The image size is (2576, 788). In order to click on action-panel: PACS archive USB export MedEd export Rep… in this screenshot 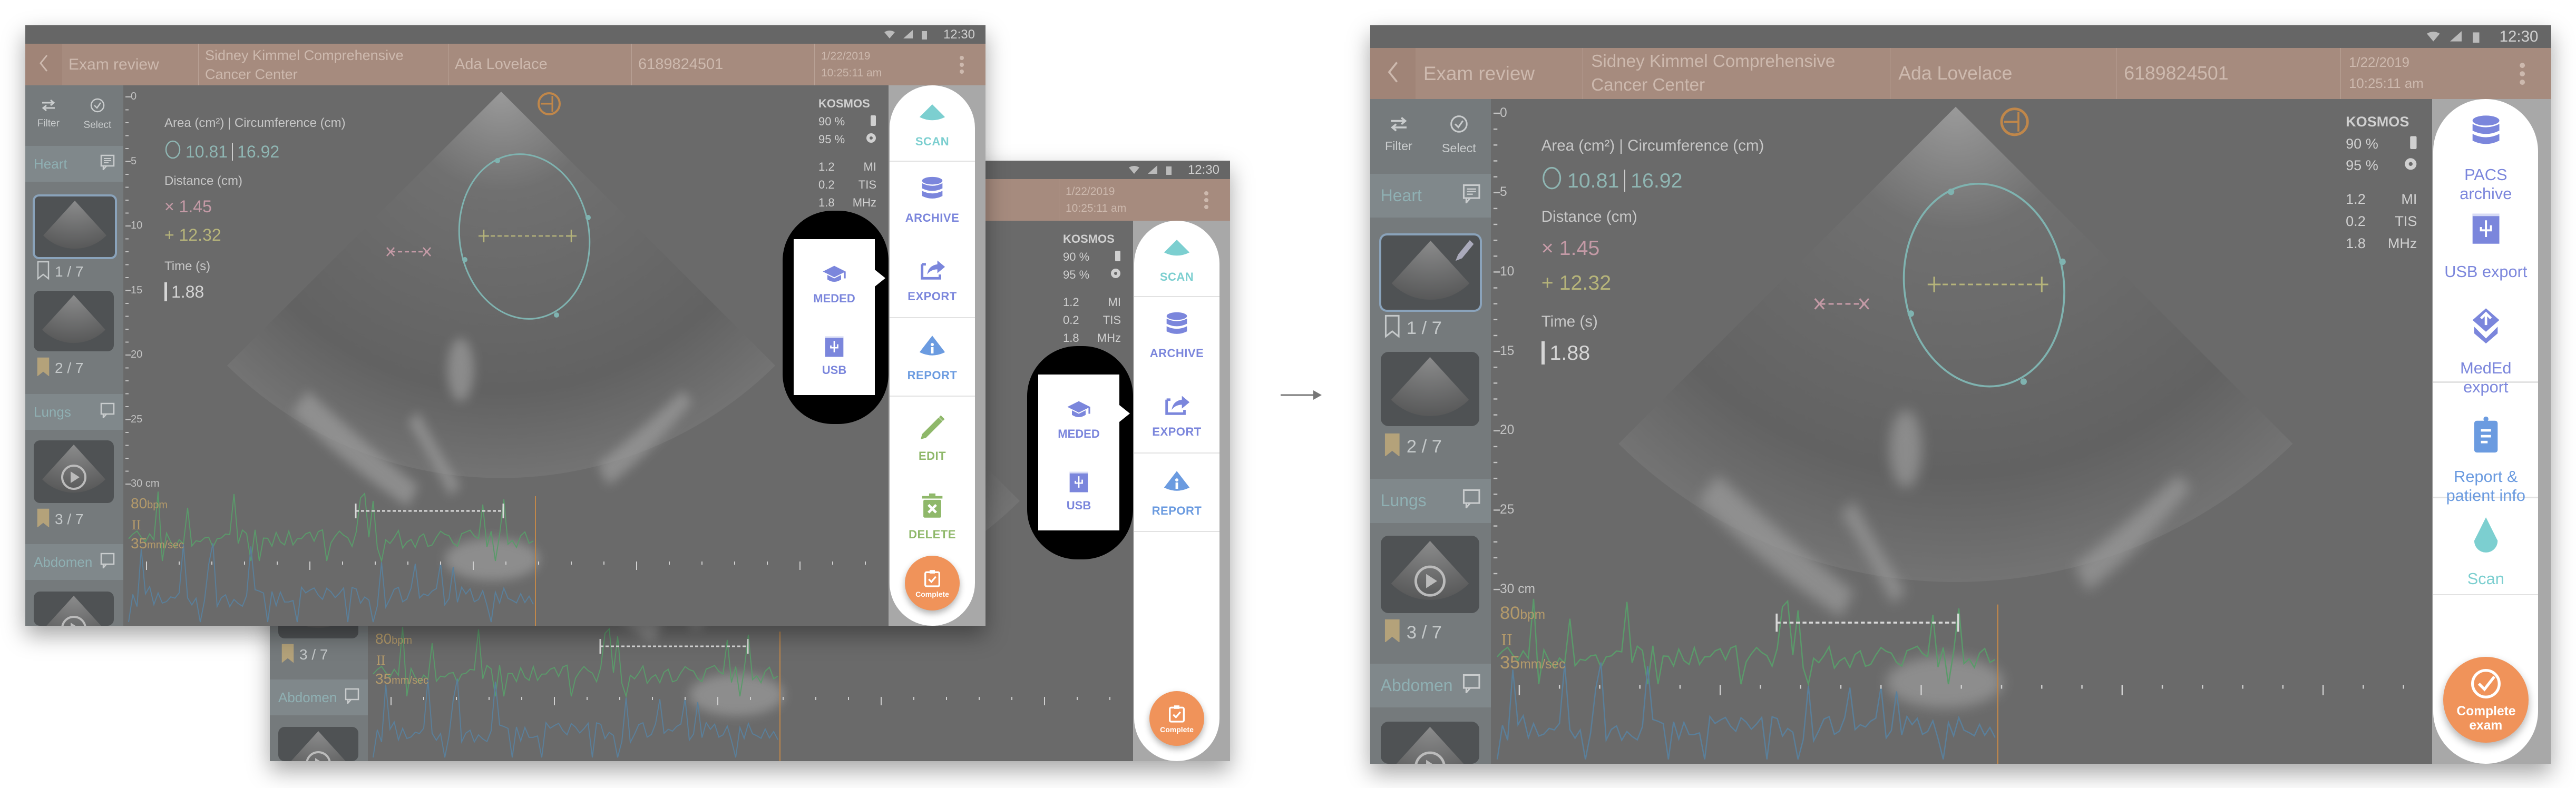, I will do `click(2486, 431)`.